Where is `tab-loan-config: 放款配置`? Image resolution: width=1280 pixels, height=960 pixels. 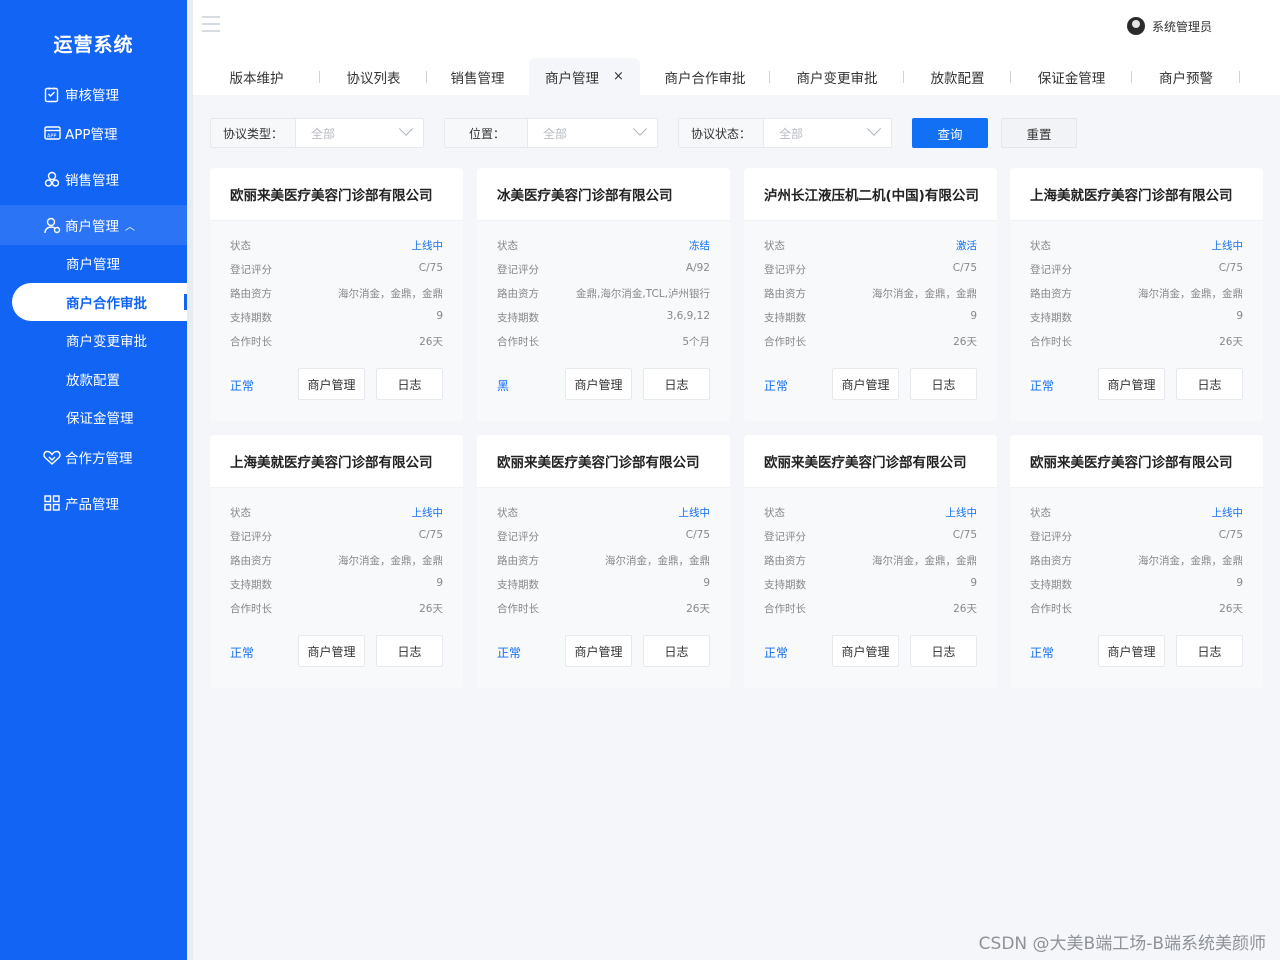 tab-loan-config: 放款配置 is located at coordinates (957, 76).